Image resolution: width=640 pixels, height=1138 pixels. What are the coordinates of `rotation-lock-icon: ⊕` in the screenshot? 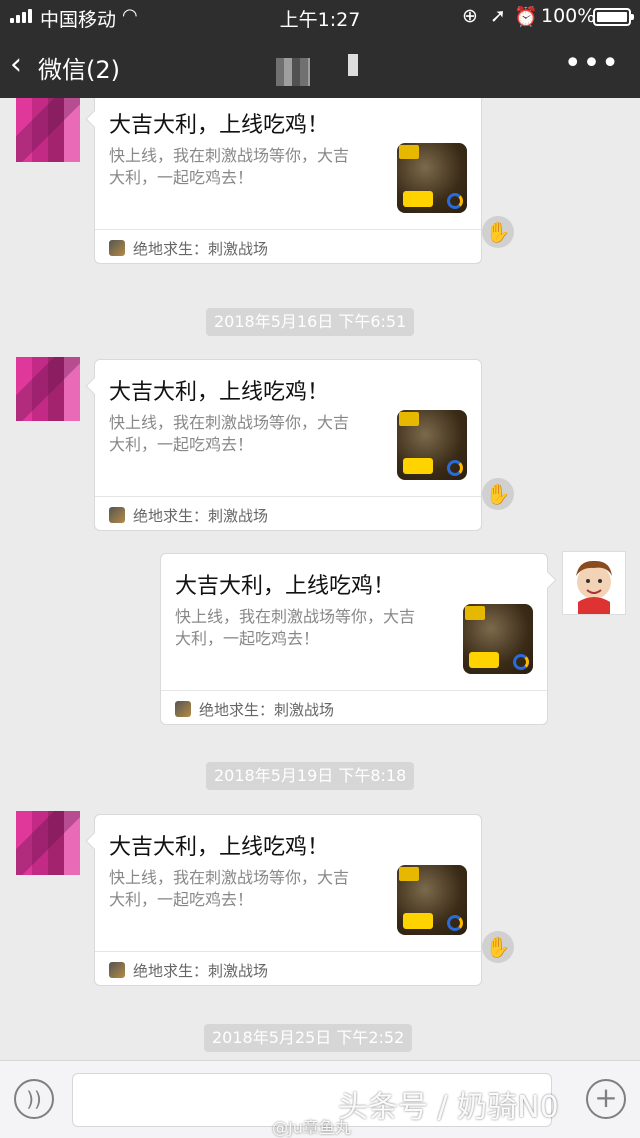 It's located at (470, 16).